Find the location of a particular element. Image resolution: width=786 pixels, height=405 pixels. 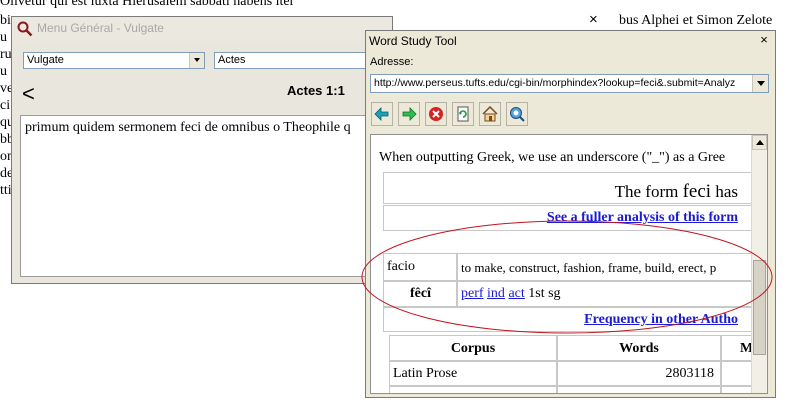

vertical-scrollbar is located at coordinates (759, 264).